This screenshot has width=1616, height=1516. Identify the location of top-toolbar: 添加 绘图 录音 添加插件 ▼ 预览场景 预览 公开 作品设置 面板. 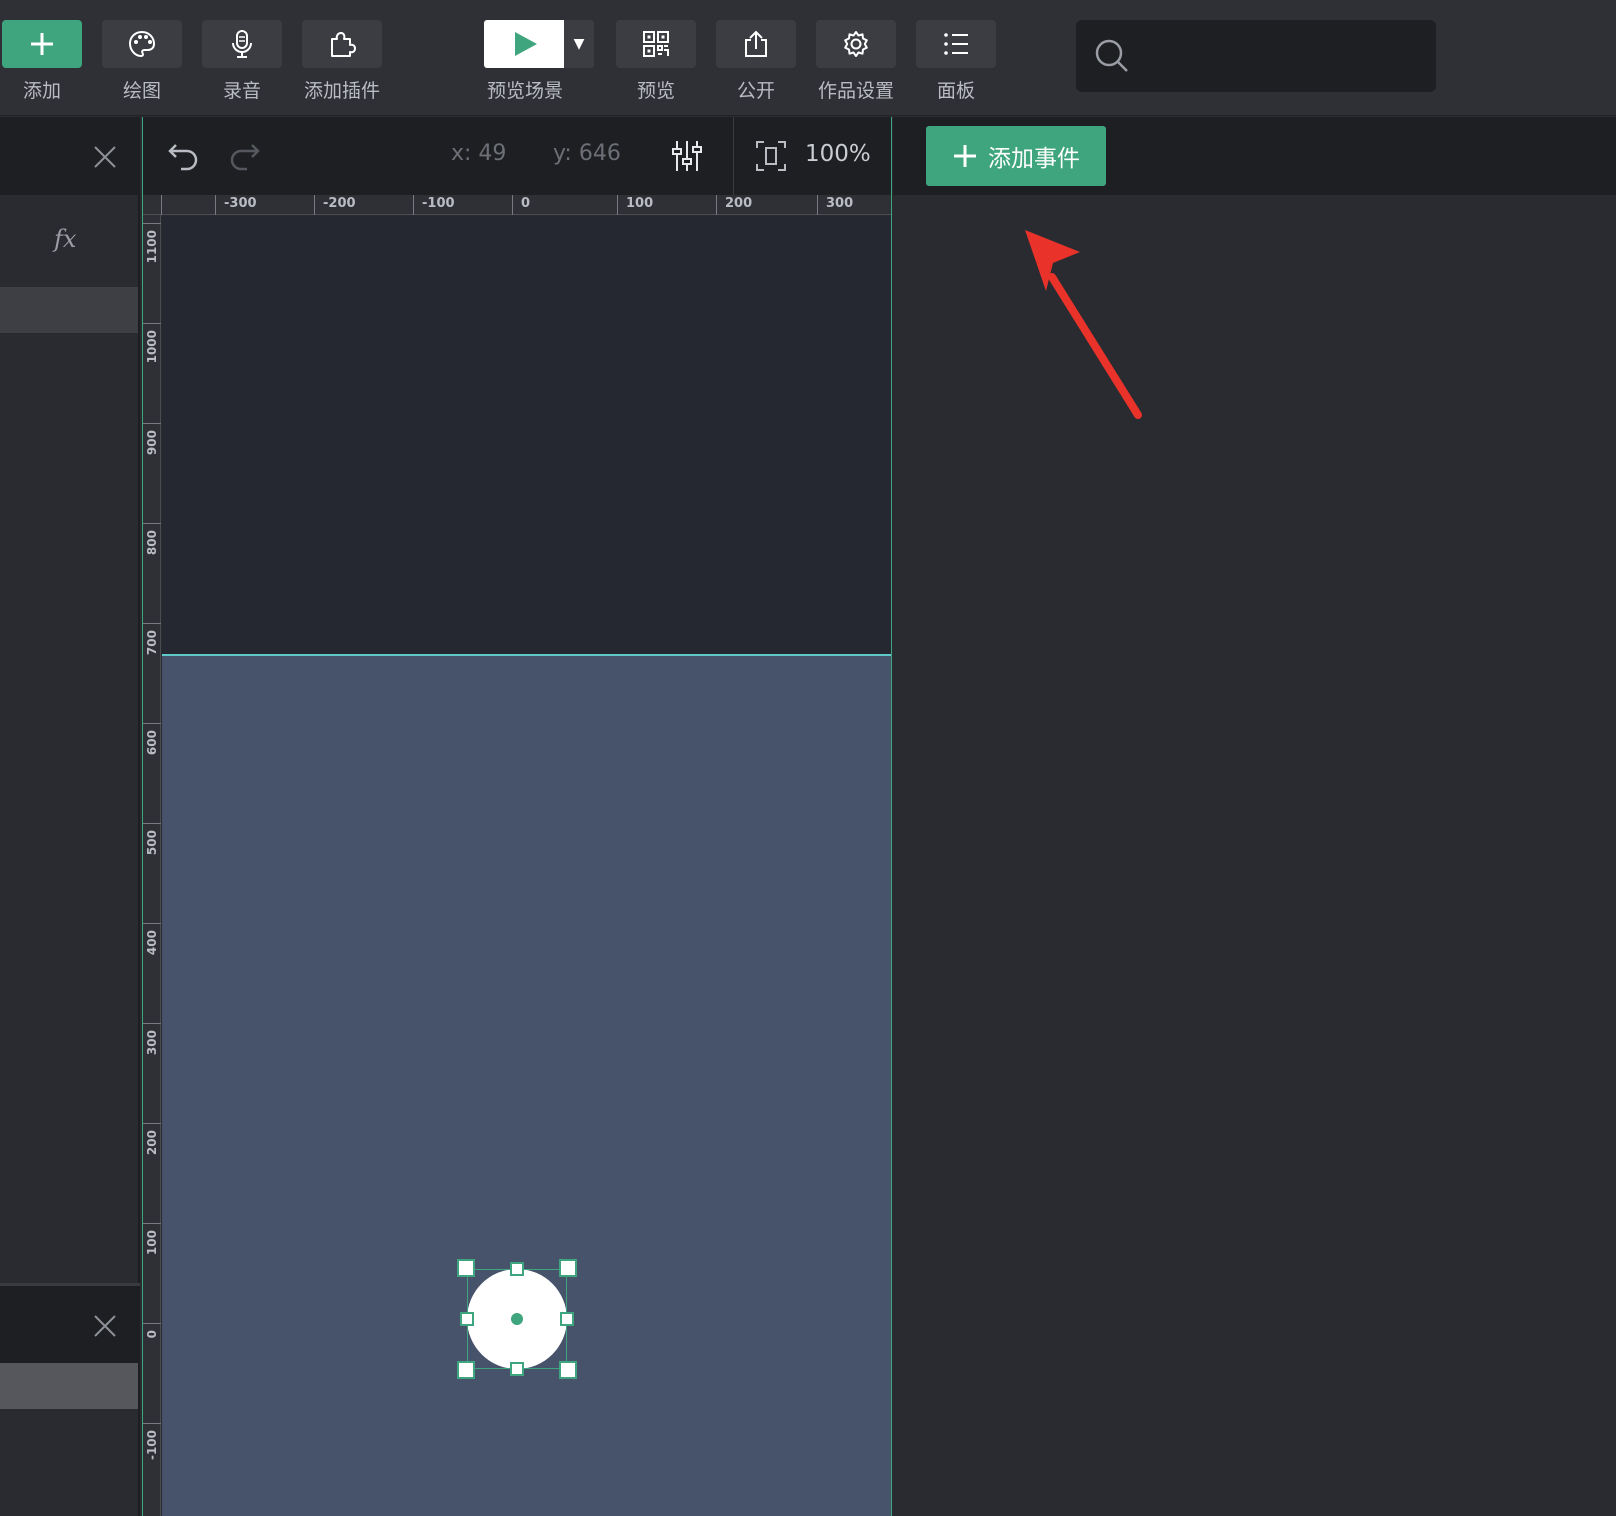
(808, 58).